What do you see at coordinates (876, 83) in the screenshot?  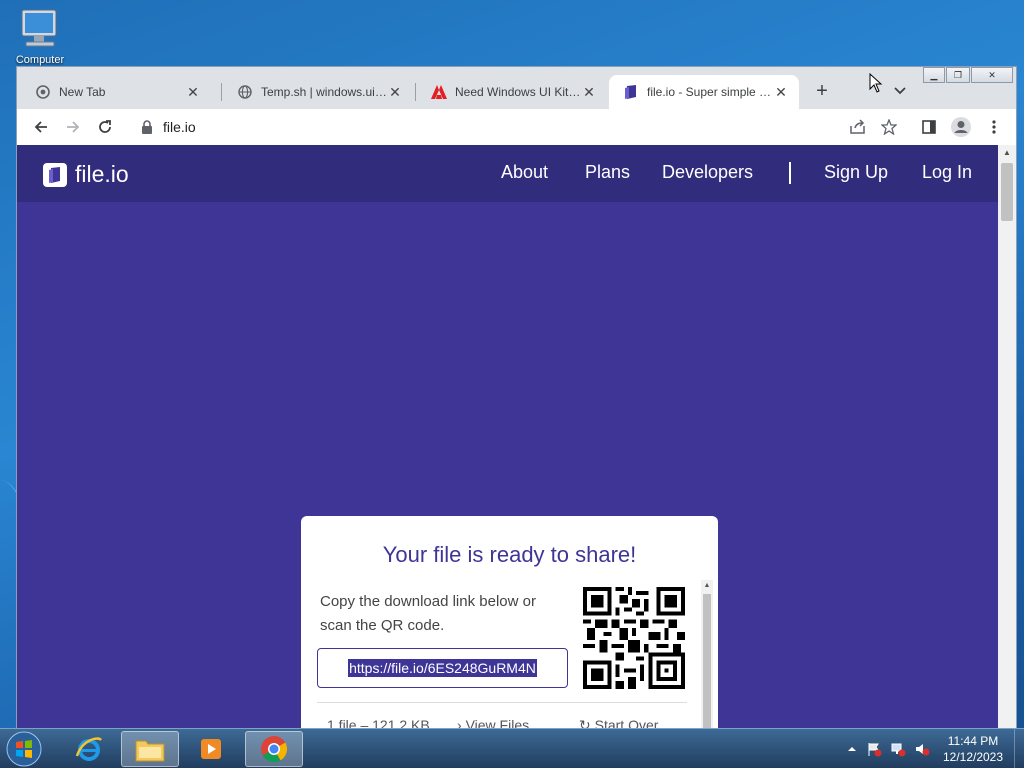 I see `mouse-cursor-icon` at bounding box center [876, 83].